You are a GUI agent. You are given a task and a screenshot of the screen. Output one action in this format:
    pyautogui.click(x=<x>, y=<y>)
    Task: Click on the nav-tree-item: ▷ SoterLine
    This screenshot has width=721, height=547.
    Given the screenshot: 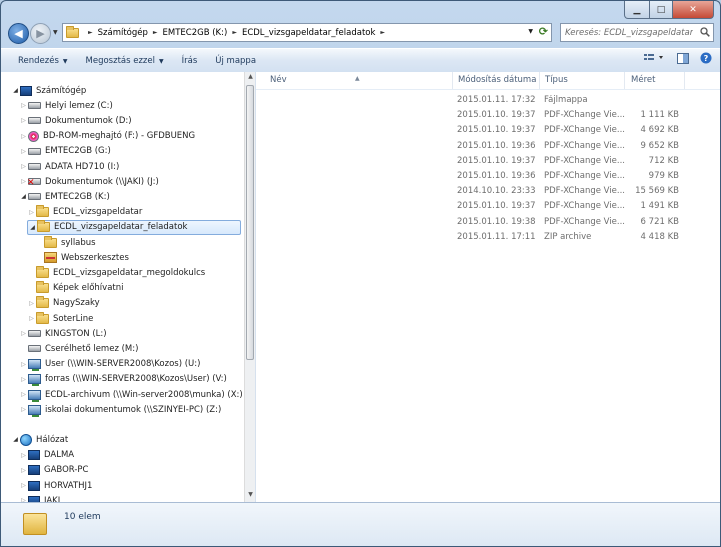 What is the action you would take?
    pyautogui.click(x=60, y=318)
    